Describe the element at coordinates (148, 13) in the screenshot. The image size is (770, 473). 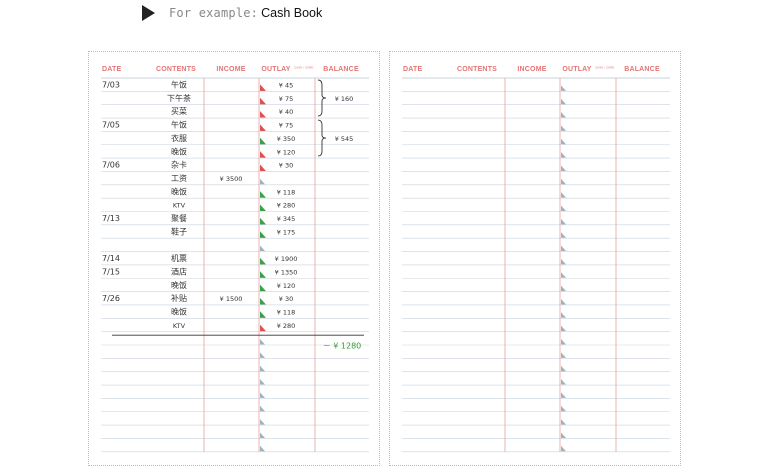
I see `play-triangle-icon` at that location.